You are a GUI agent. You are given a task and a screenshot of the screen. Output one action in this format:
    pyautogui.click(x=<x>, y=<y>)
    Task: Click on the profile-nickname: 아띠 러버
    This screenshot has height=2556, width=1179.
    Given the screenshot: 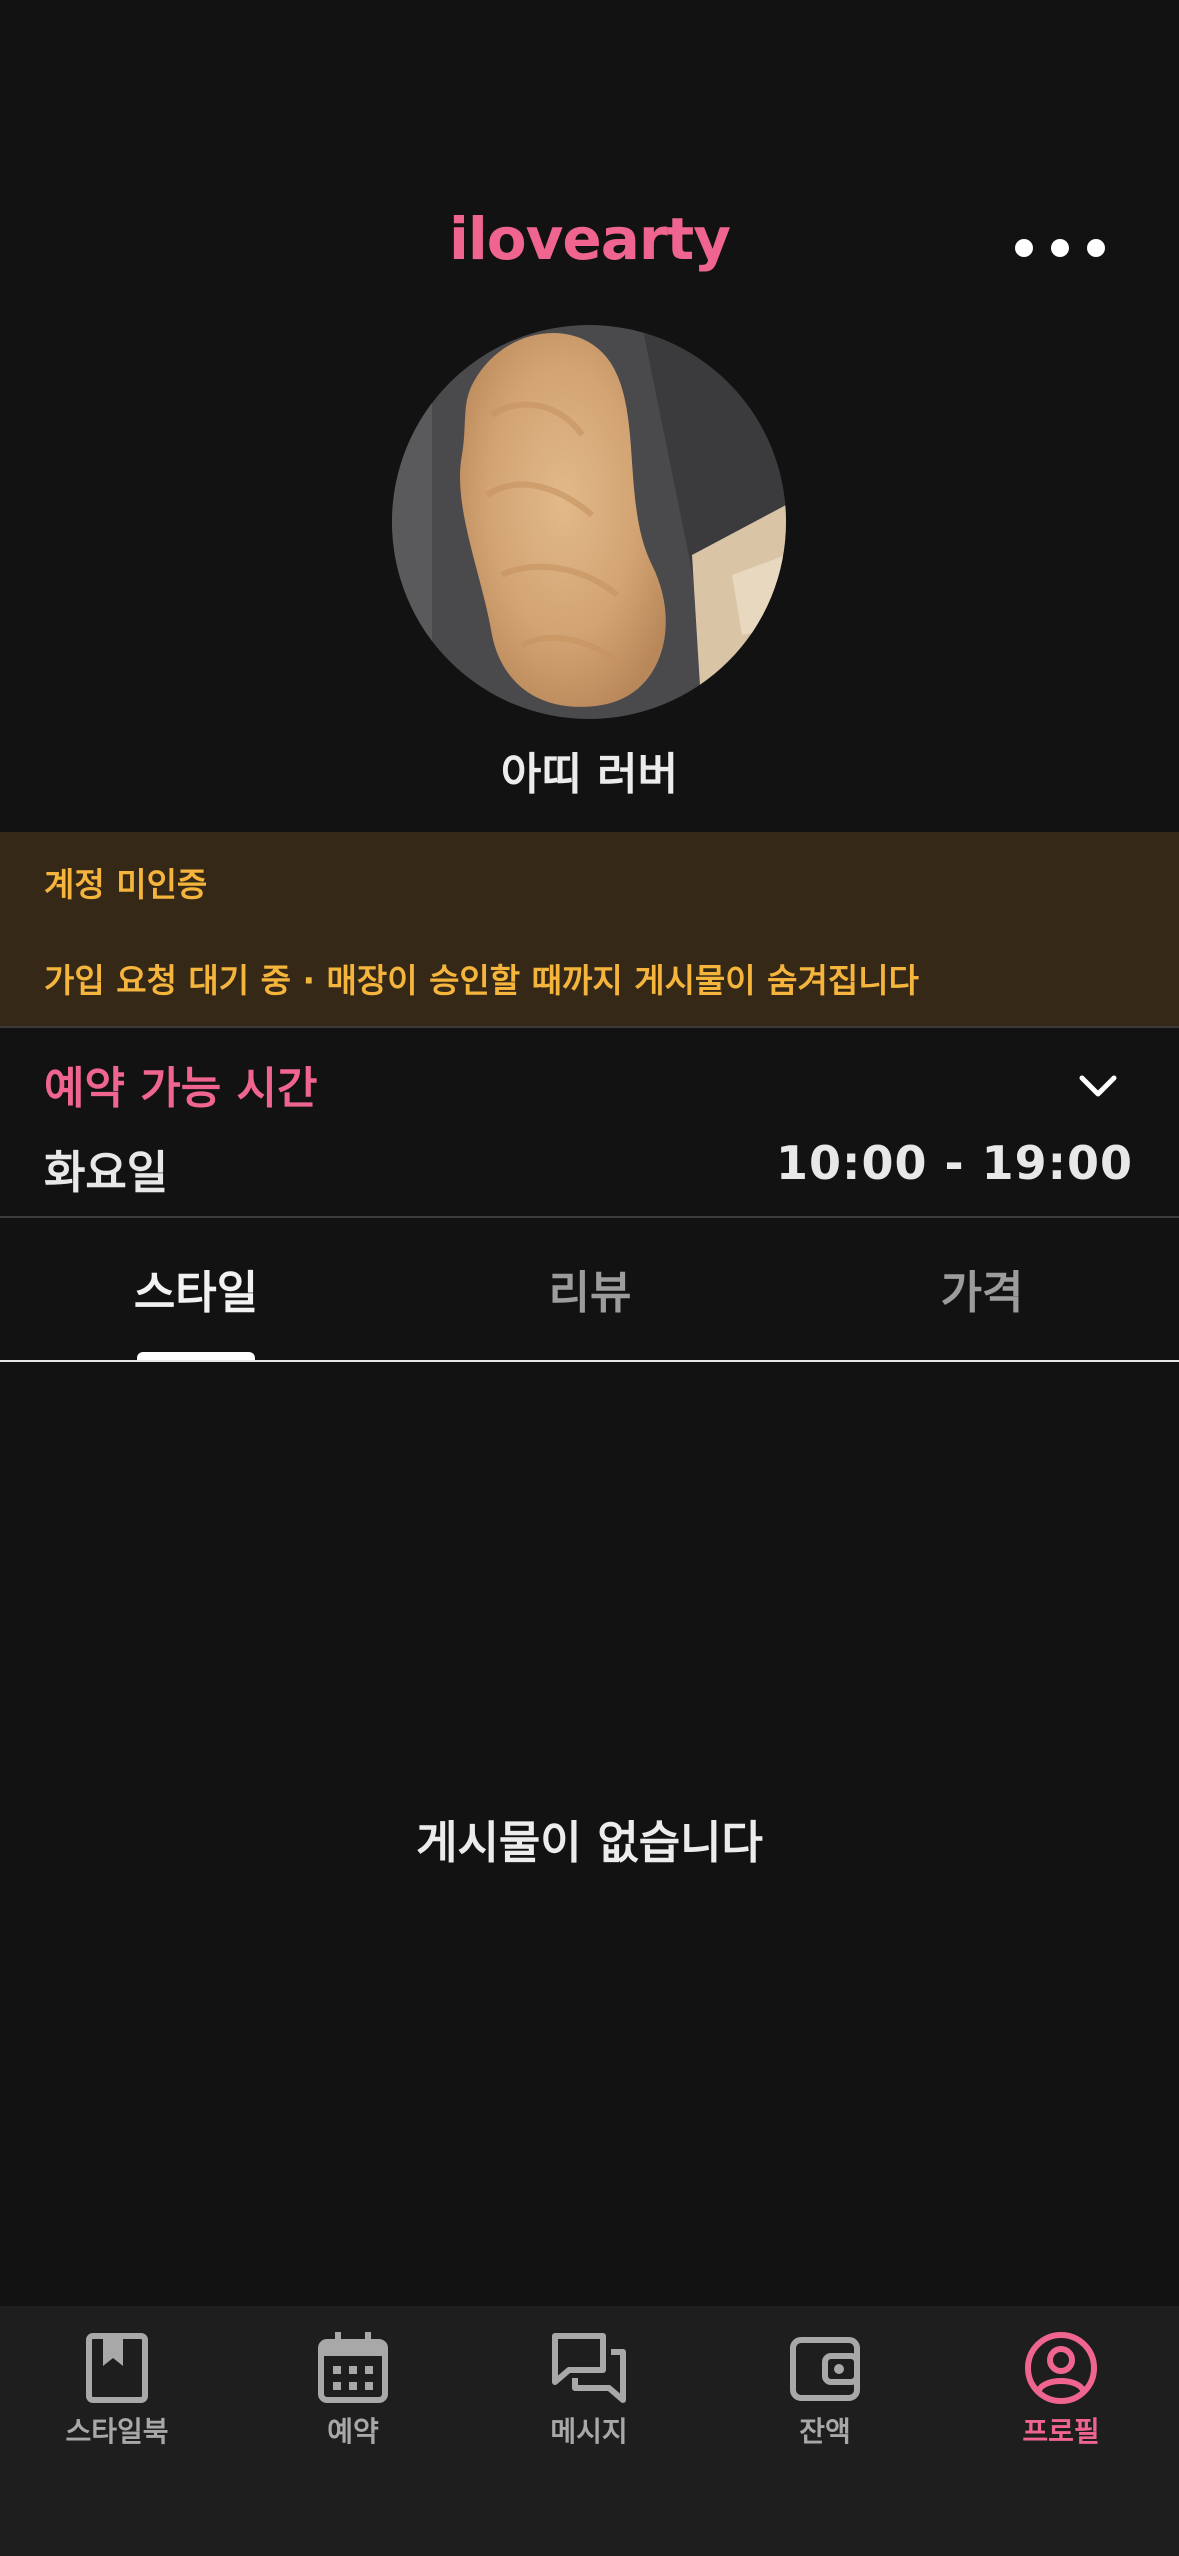 What is the action you would take?
    pyautogui.click(x=589, y=774)
    